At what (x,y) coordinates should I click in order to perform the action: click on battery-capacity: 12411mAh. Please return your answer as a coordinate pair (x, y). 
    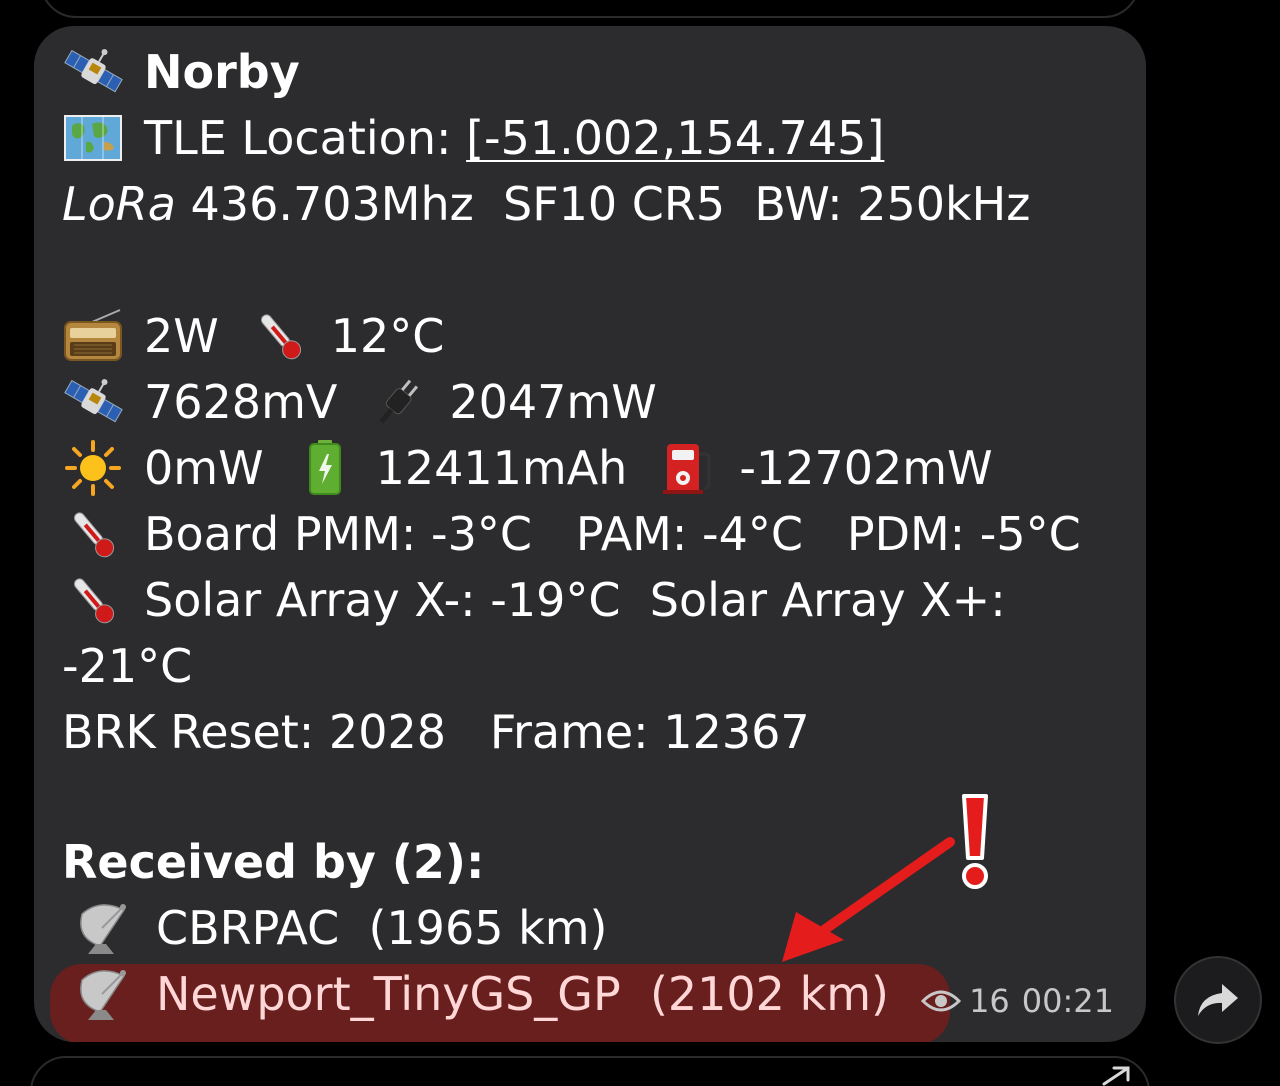
    Looking at the image, I should click on (501, 468).